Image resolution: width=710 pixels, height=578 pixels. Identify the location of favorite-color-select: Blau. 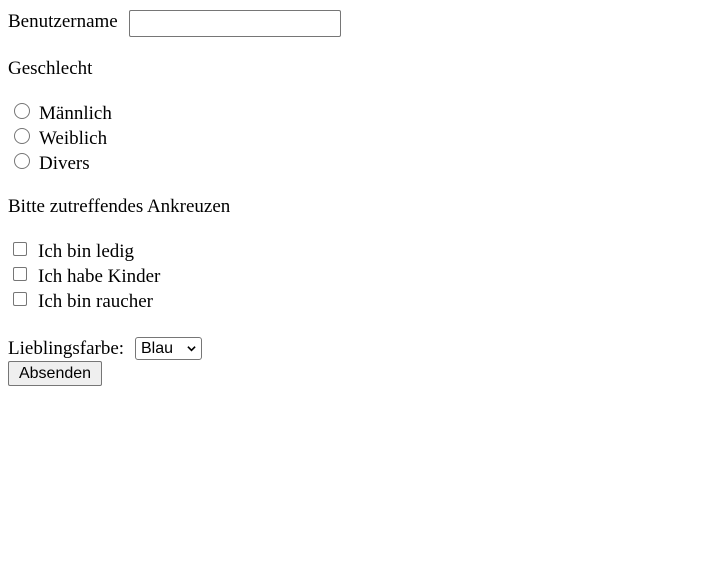
(168, 348).